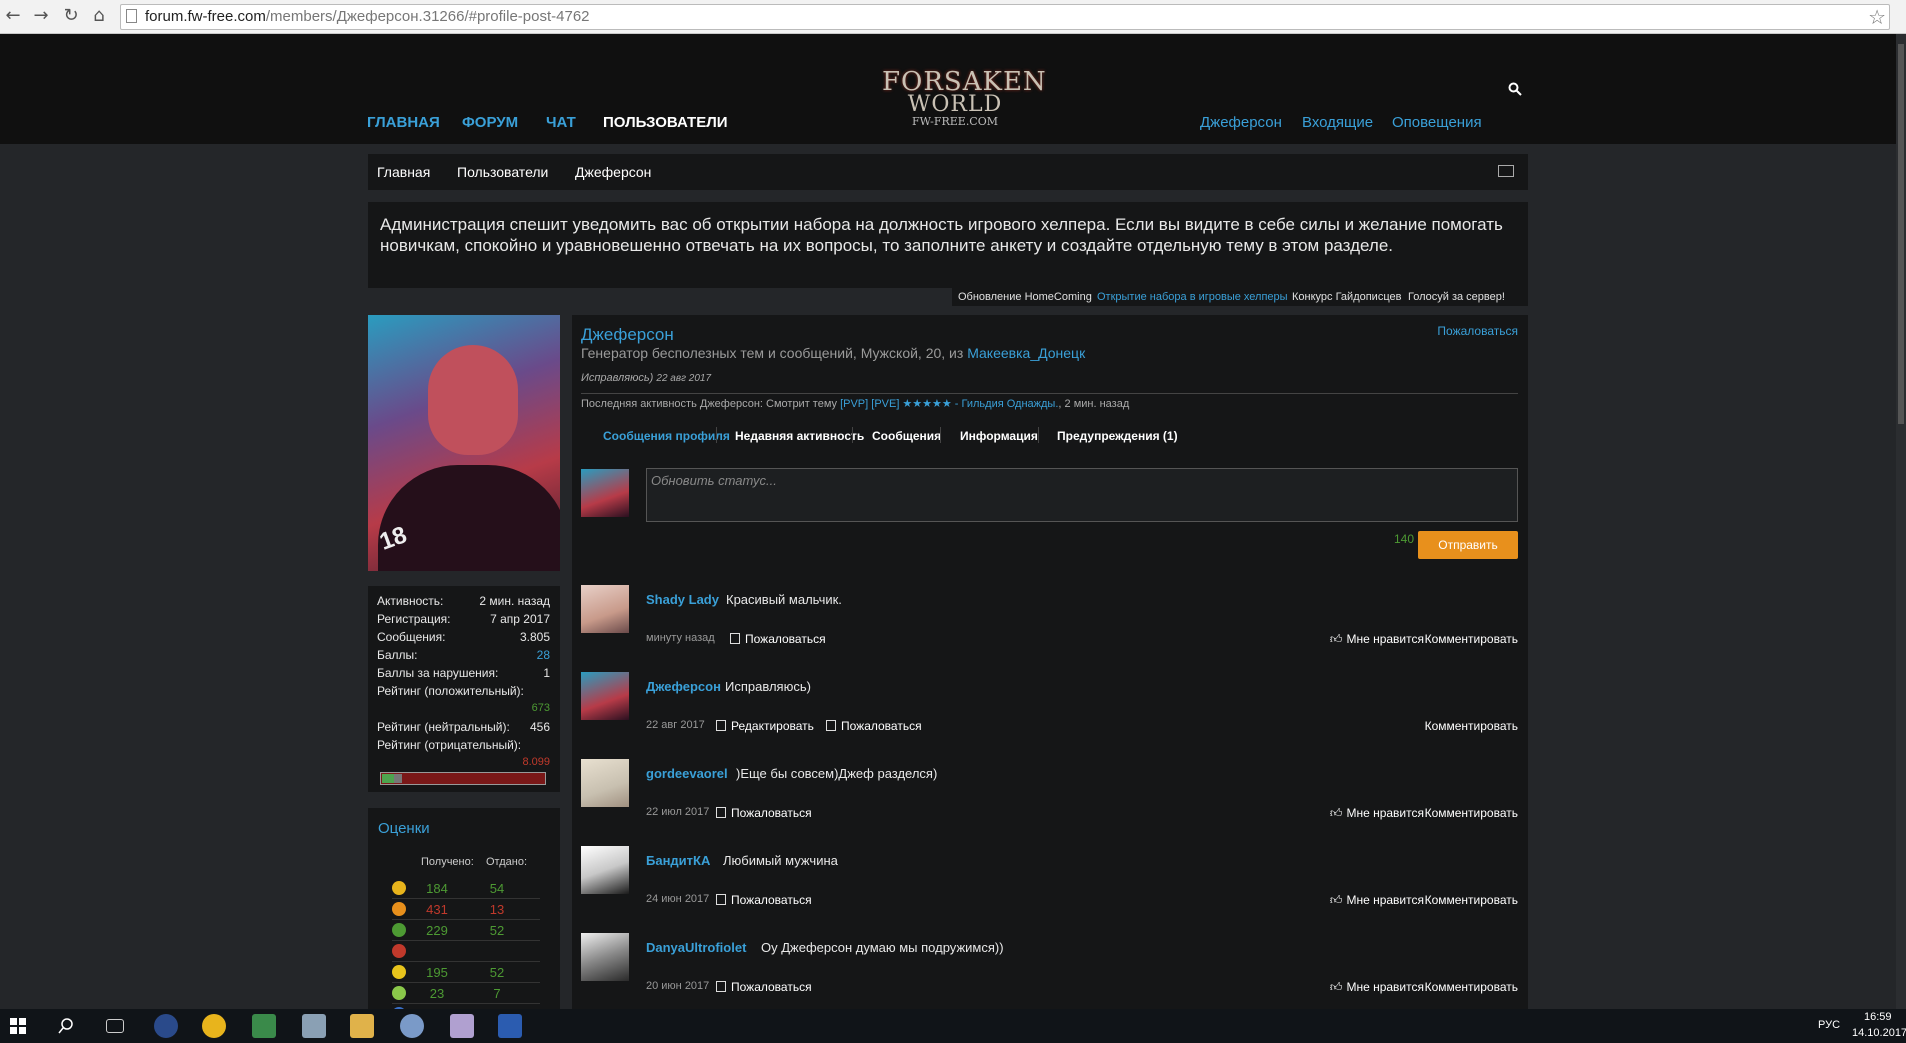  I want to click on current-user-avatar, so click(605, 493).